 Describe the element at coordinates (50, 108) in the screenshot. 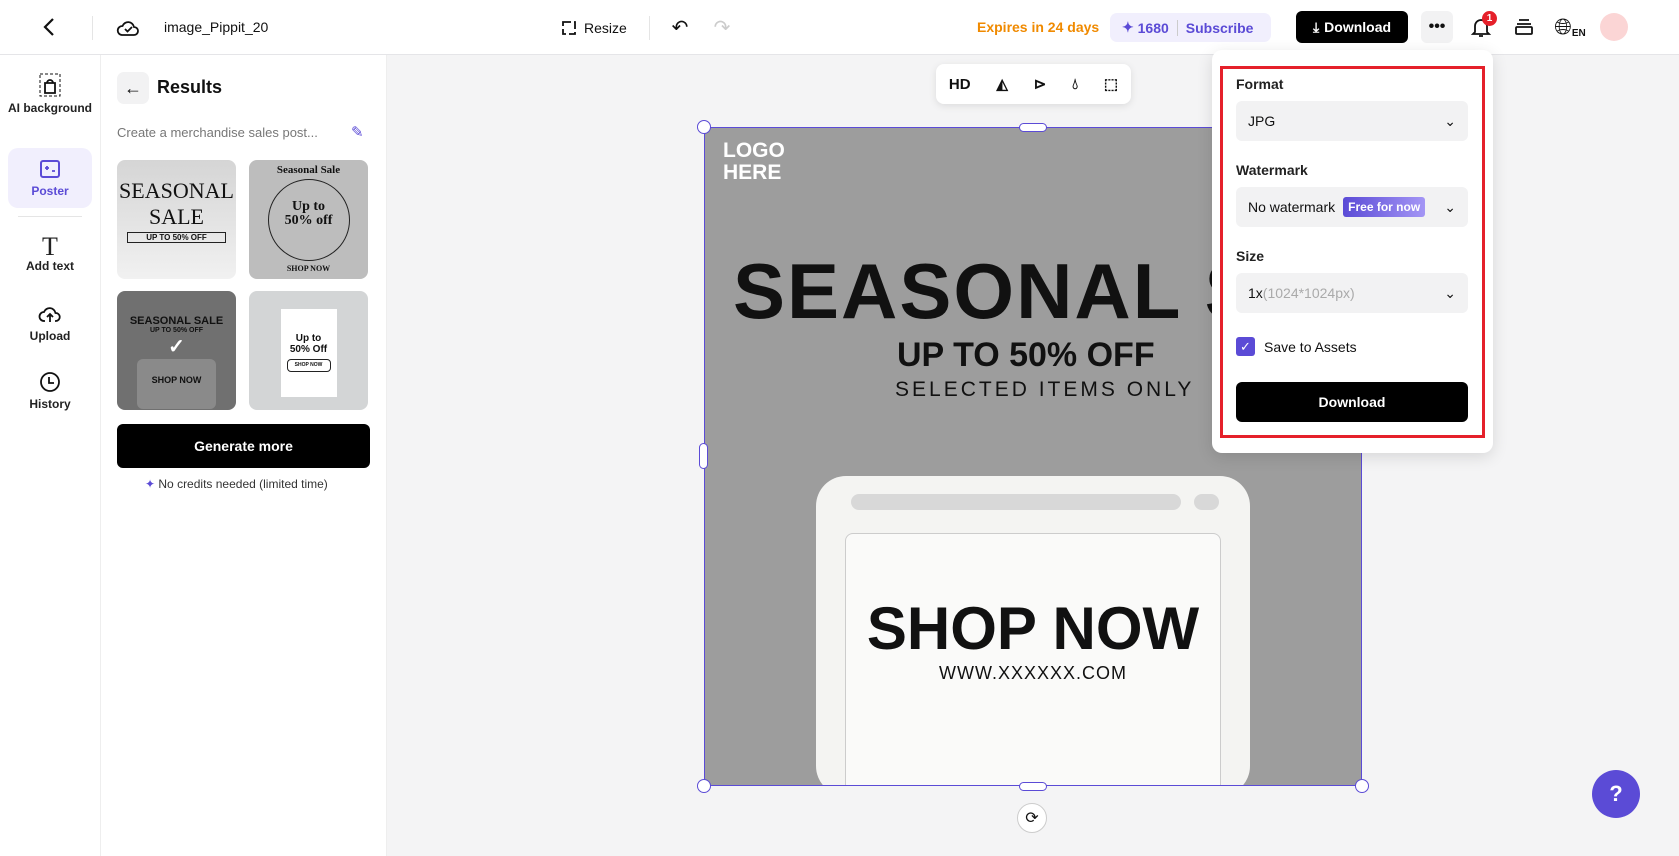

I see `rail-label: AI background` at that location.